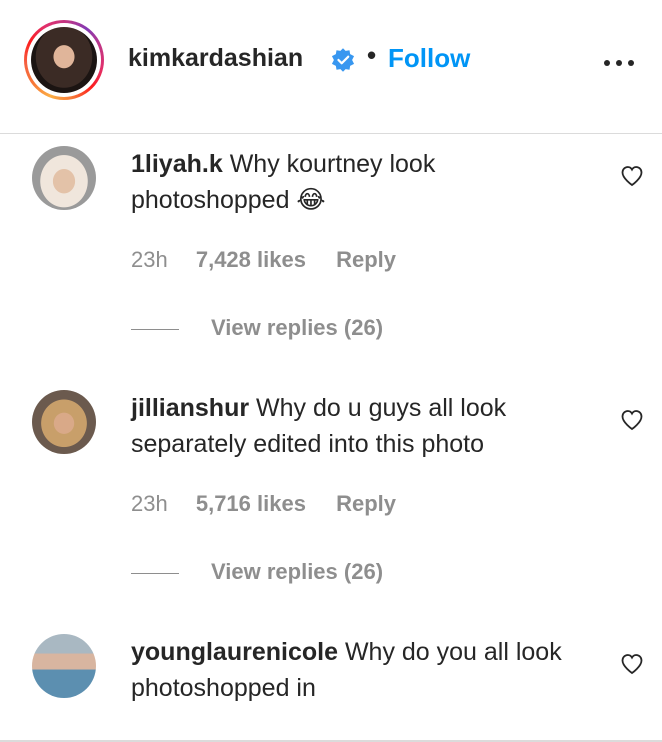  I want to click on more-options-icon, so click(619, 63).